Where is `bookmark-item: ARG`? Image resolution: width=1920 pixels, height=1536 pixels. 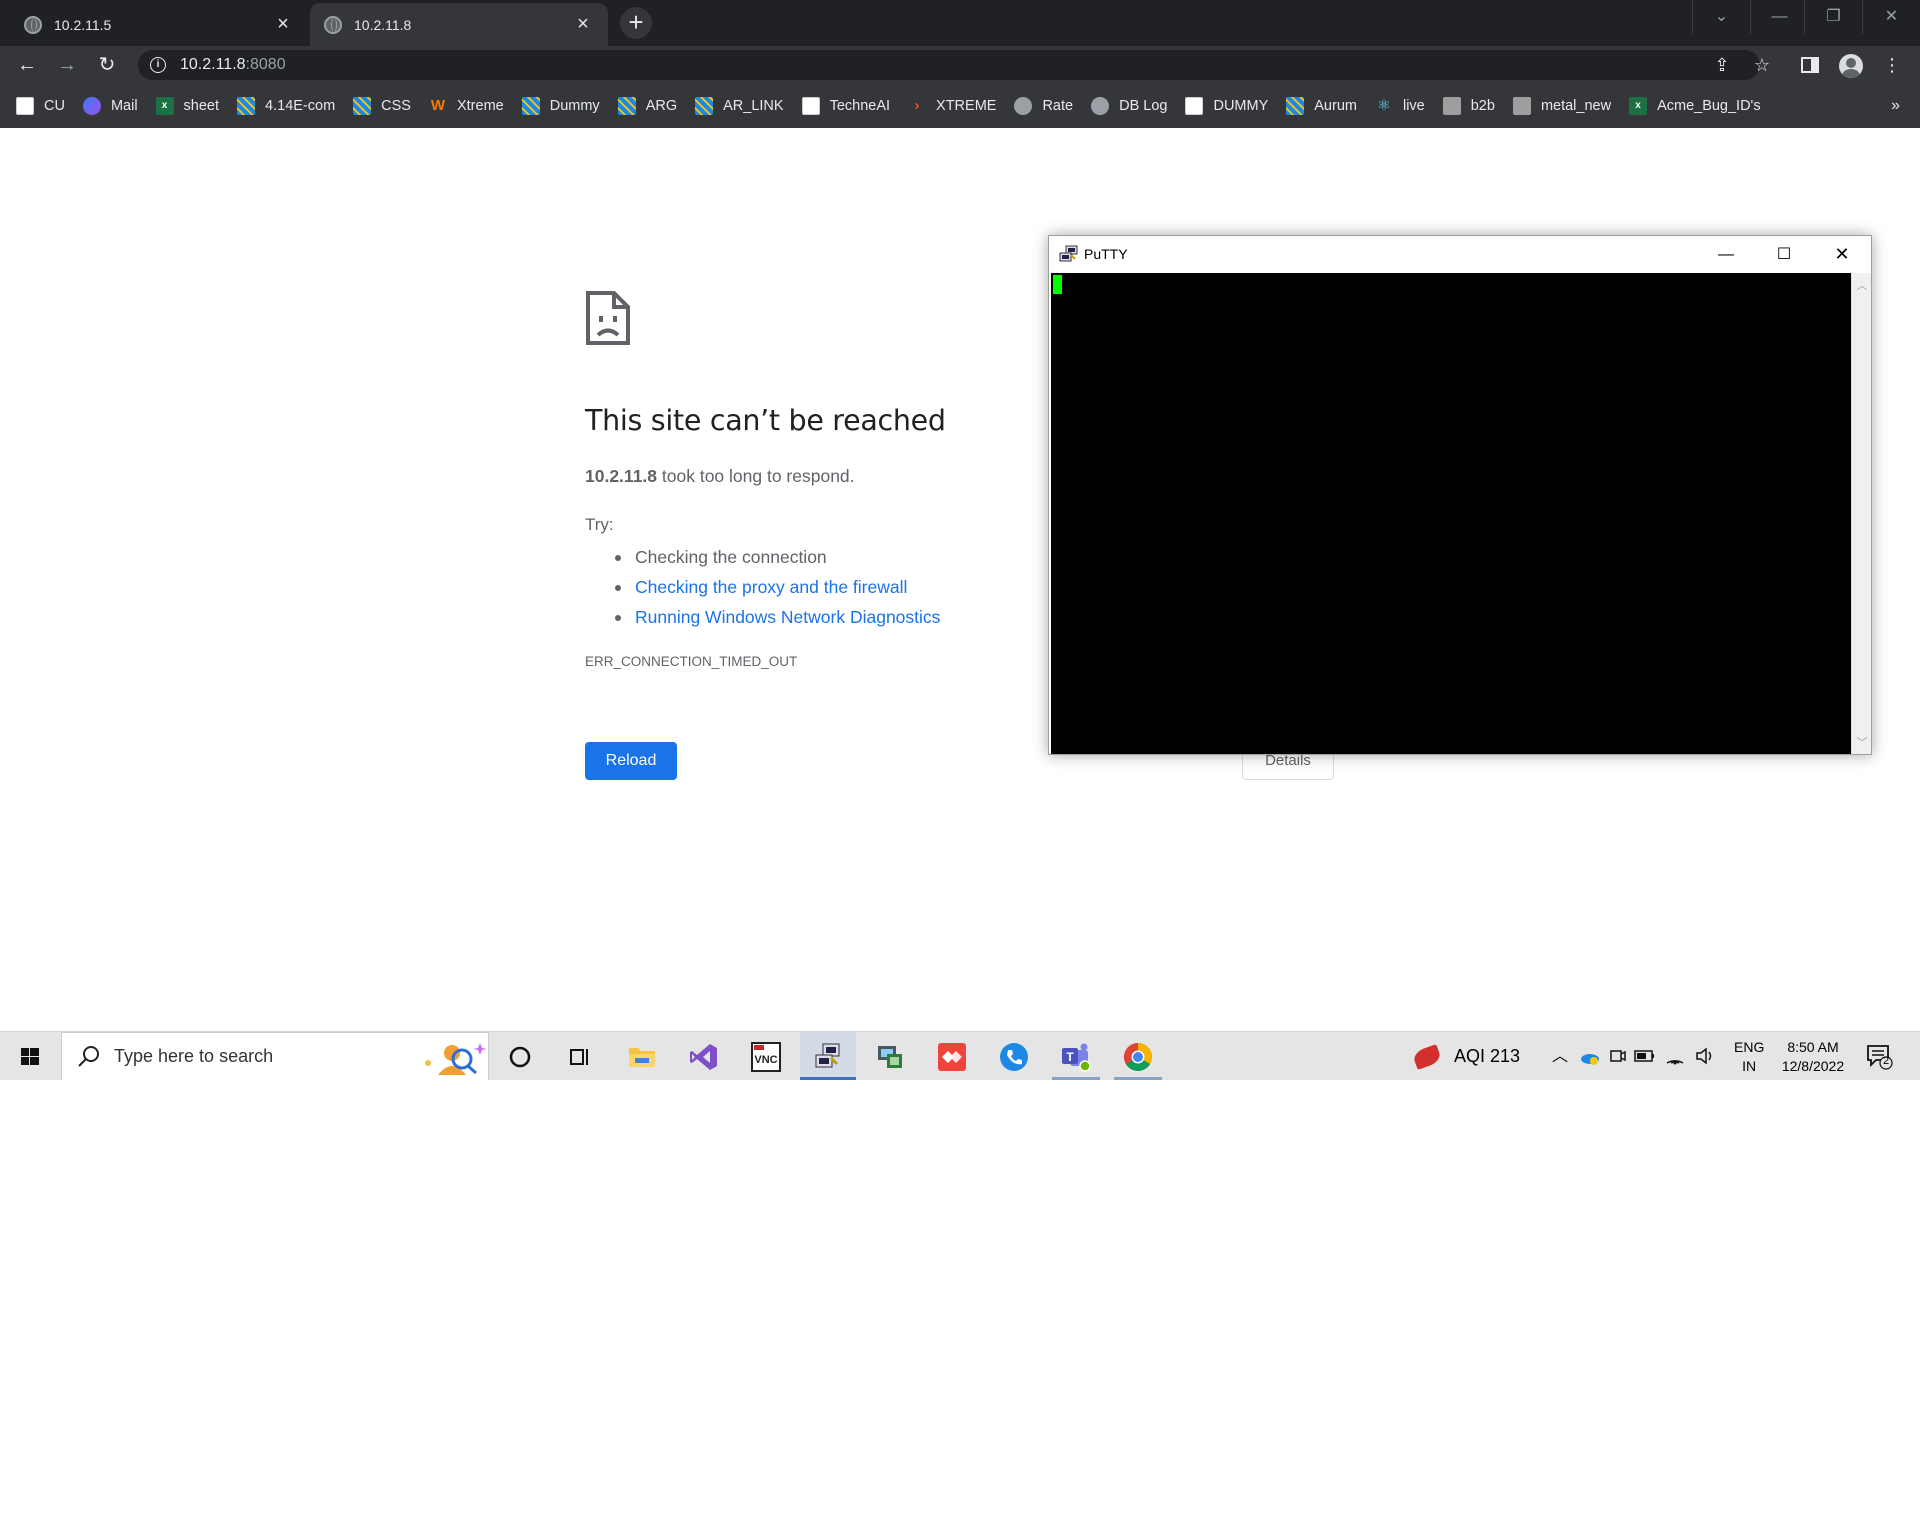
bookmark-item: ARG is located at coordinates (647, 106).